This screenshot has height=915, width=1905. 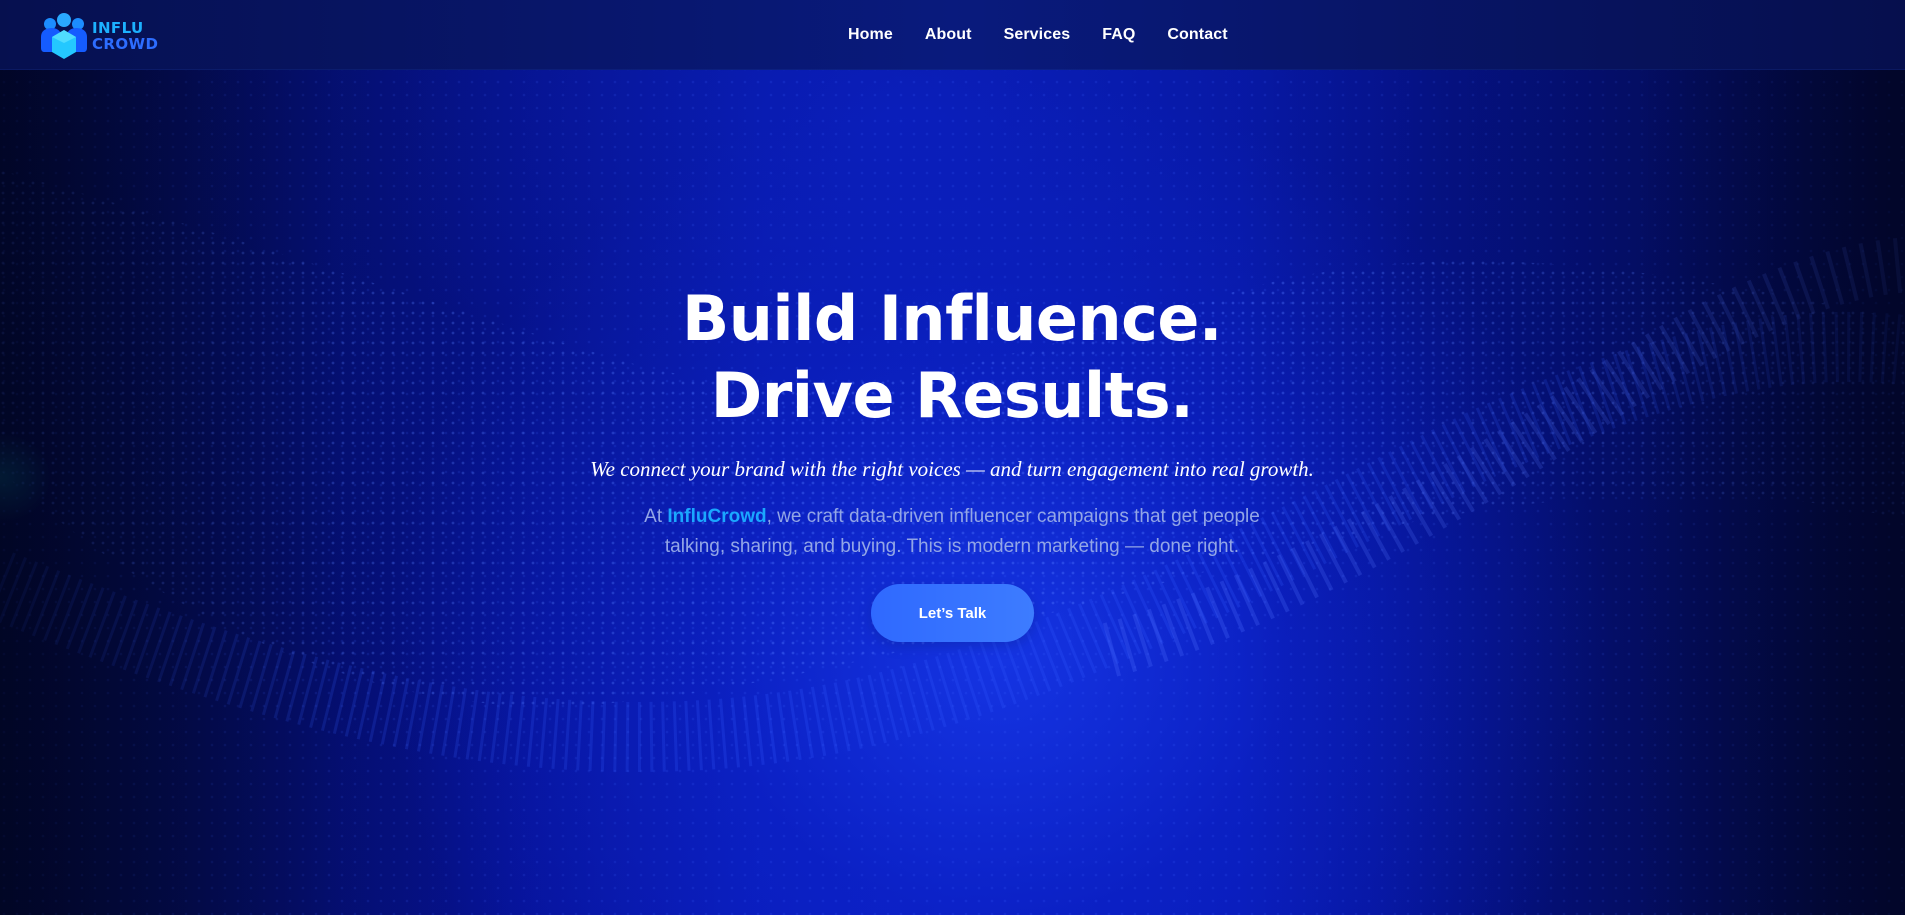 I want to click on nav-item-faq: FAQ, so click(x=1118, y=34).